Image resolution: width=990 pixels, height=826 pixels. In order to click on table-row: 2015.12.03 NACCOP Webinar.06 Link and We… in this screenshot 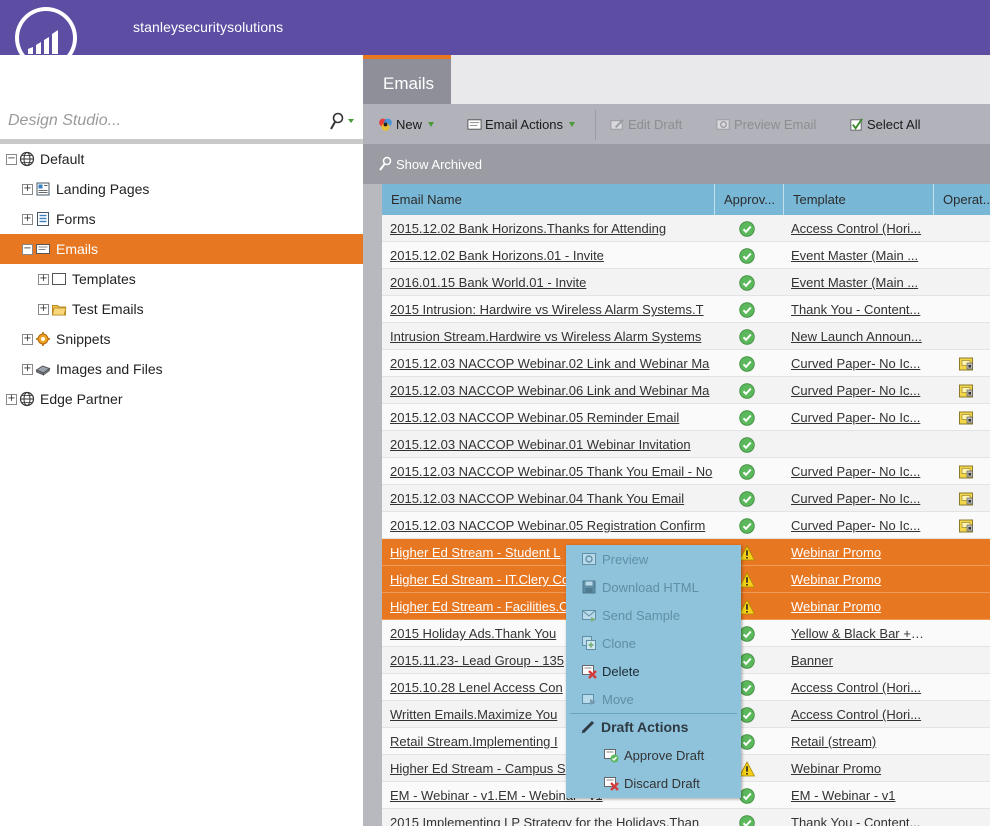, I will do `click(686, 390)`.